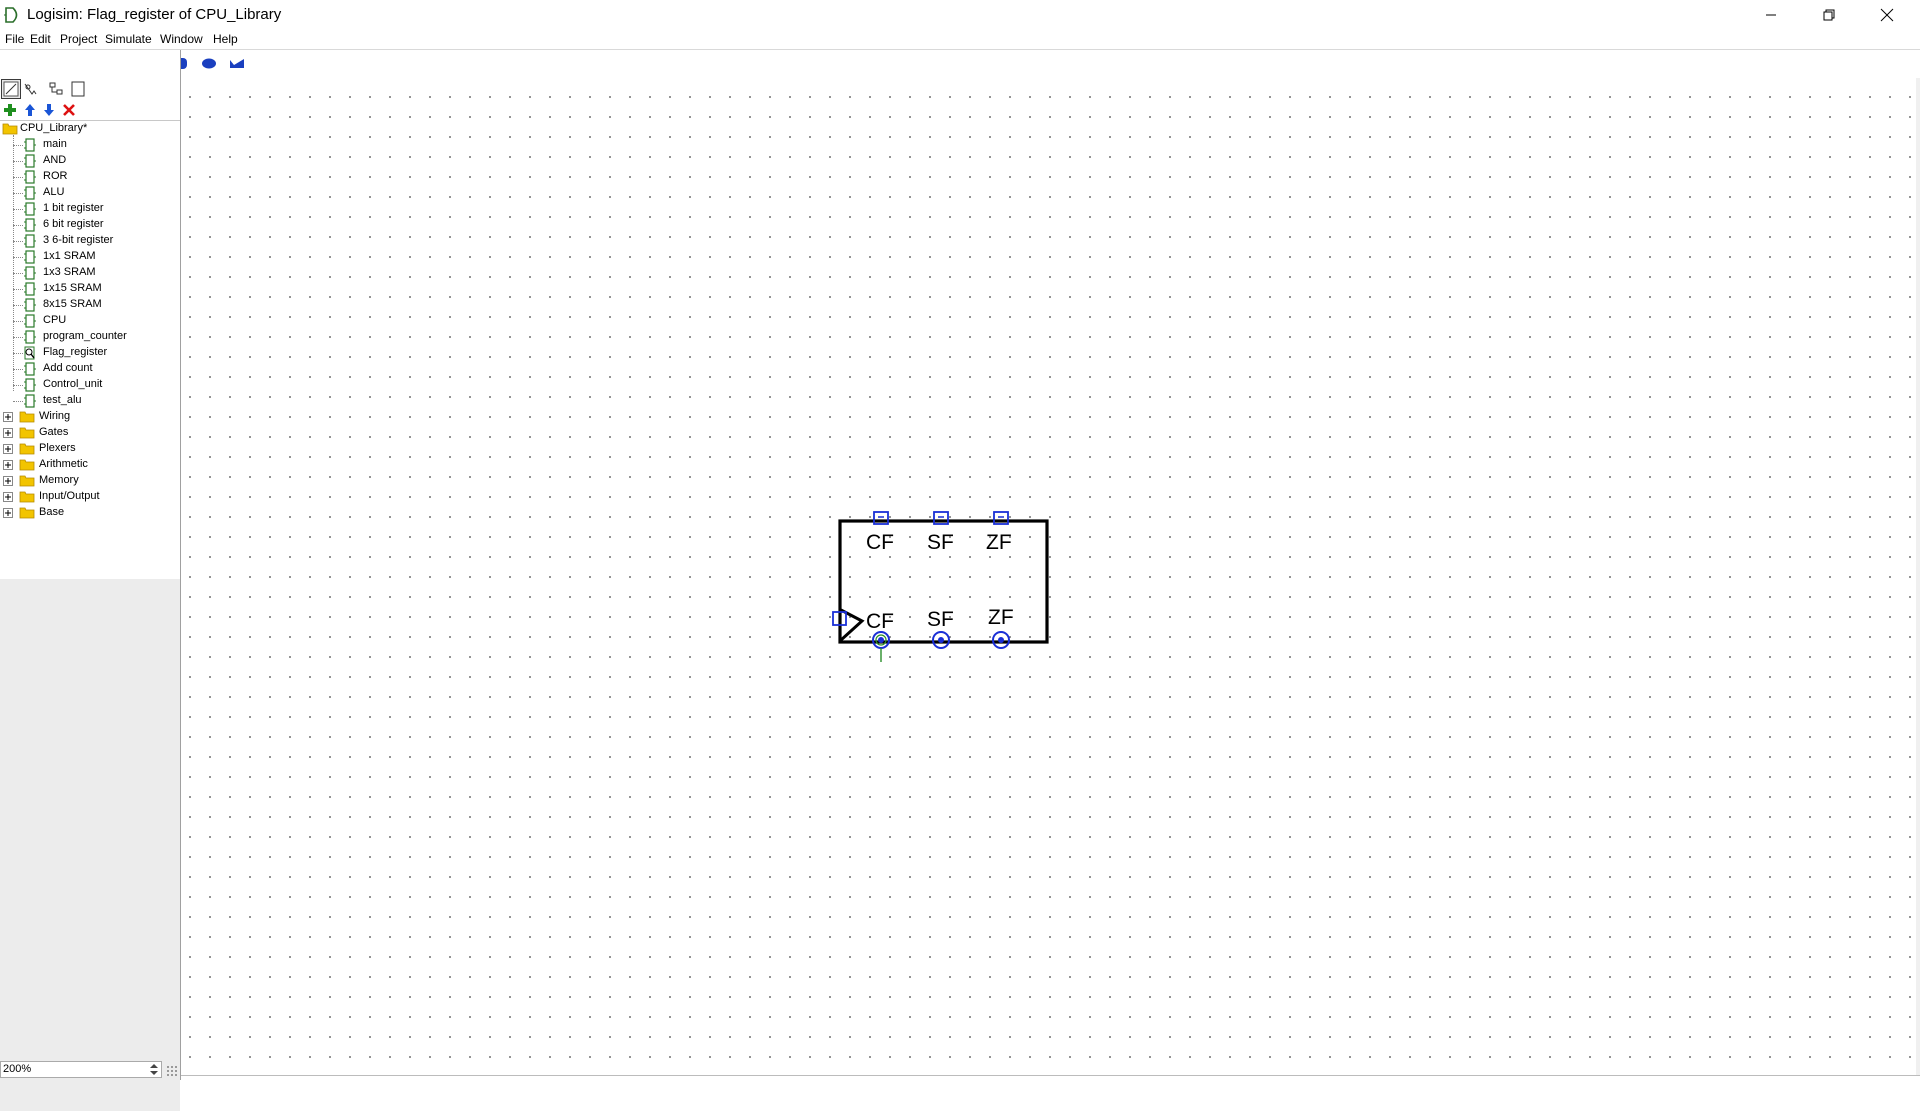 This screenshot has height=1111, width=1920. Describe the element at coordinates (69, 256) in the screenshot. I see `tree-circuit-label: 1x1 SRAM` at that location.